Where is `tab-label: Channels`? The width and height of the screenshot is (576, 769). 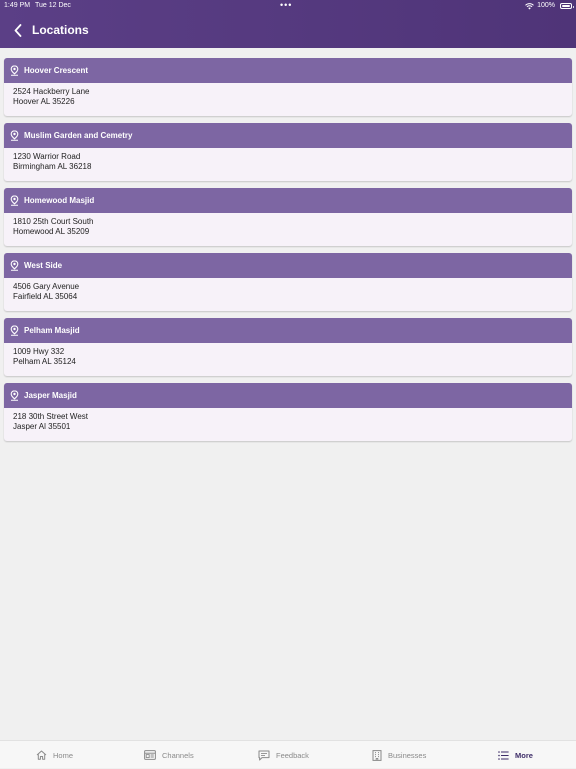
tab-label: Channels is located at coordinates (178, 755).